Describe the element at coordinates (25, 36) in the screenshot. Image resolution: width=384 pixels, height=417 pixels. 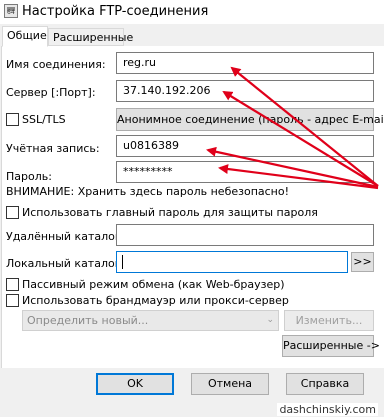
I see `tab-general: Общие` at that location.